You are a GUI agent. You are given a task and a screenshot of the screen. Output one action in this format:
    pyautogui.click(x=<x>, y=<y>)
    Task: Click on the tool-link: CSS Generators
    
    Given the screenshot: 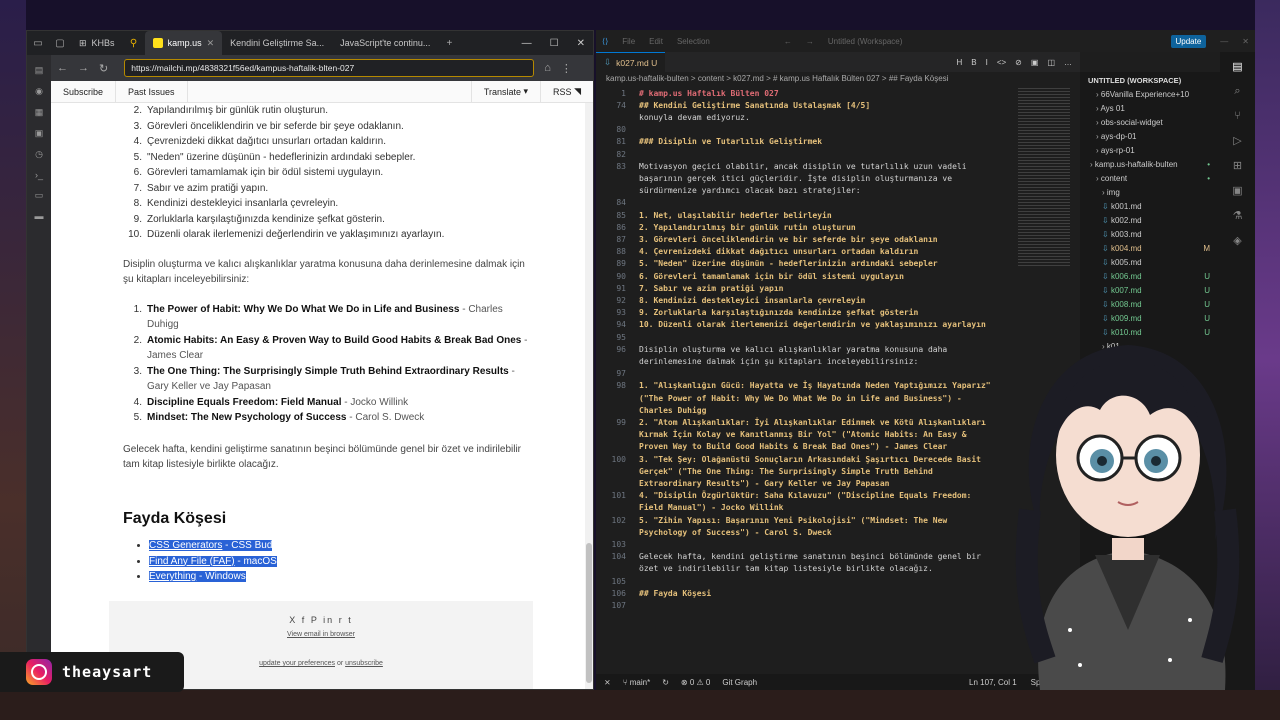 What is the action you would take?
    pyautogui.click(x=185, y=545)
    